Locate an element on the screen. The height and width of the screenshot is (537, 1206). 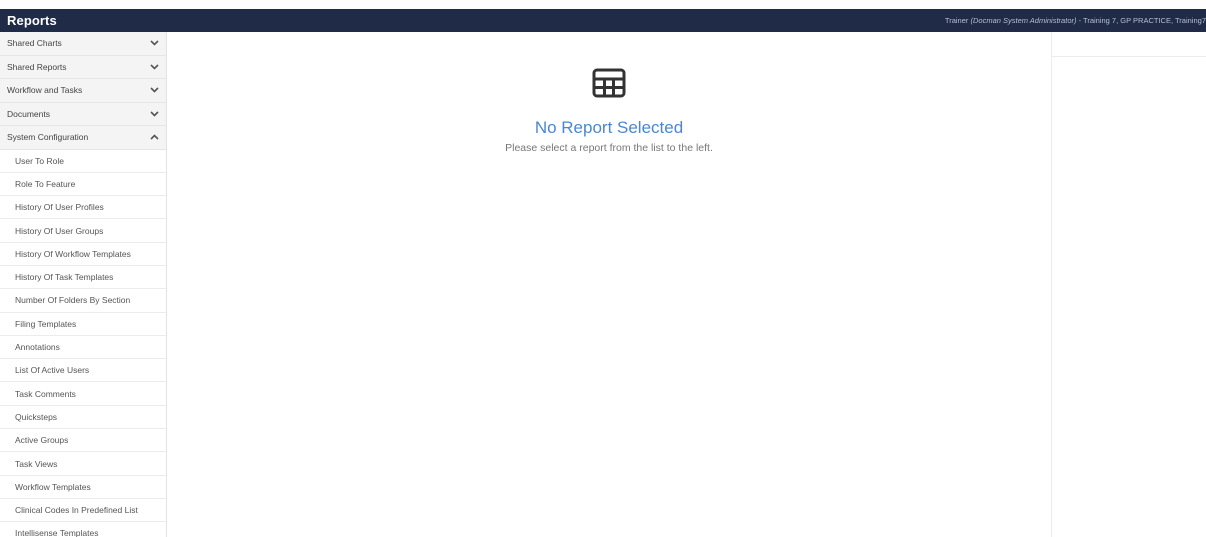
right-panel is located at coordinates (1128, 284).